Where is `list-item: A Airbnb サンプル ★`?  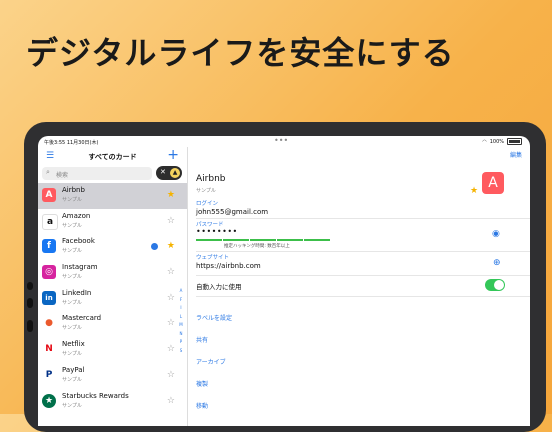 list-item: A Airbnb サンプル ★ is located at coordinates (112, 196).